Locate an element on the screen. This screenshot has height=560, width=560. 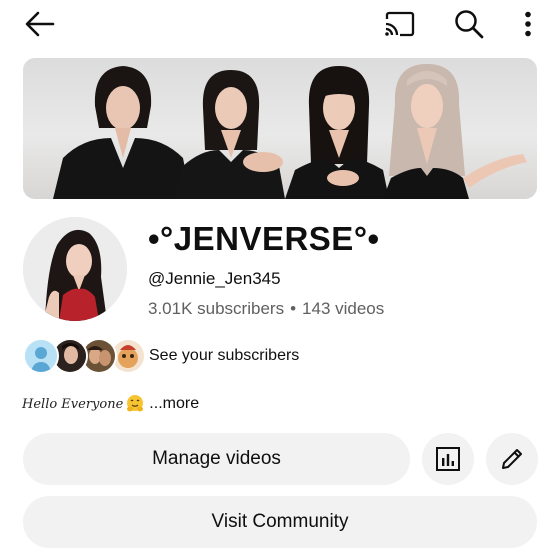
video-count: 143 videos is located at coordinates (343, 308).